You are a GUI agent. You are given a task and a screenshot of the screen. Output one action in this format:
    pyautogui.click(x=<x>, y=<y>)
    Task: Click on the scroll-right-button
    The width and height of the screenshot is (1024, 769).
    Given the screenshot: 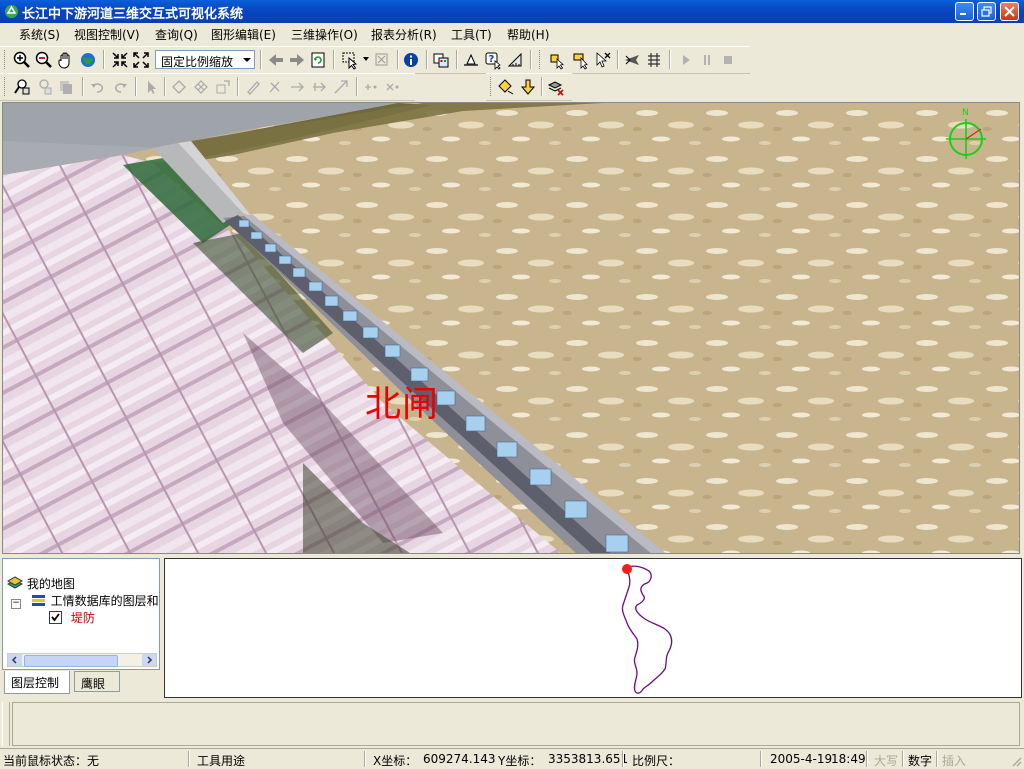 What is the action you would take?
    pyautogui.click(x=149, y=660)
    